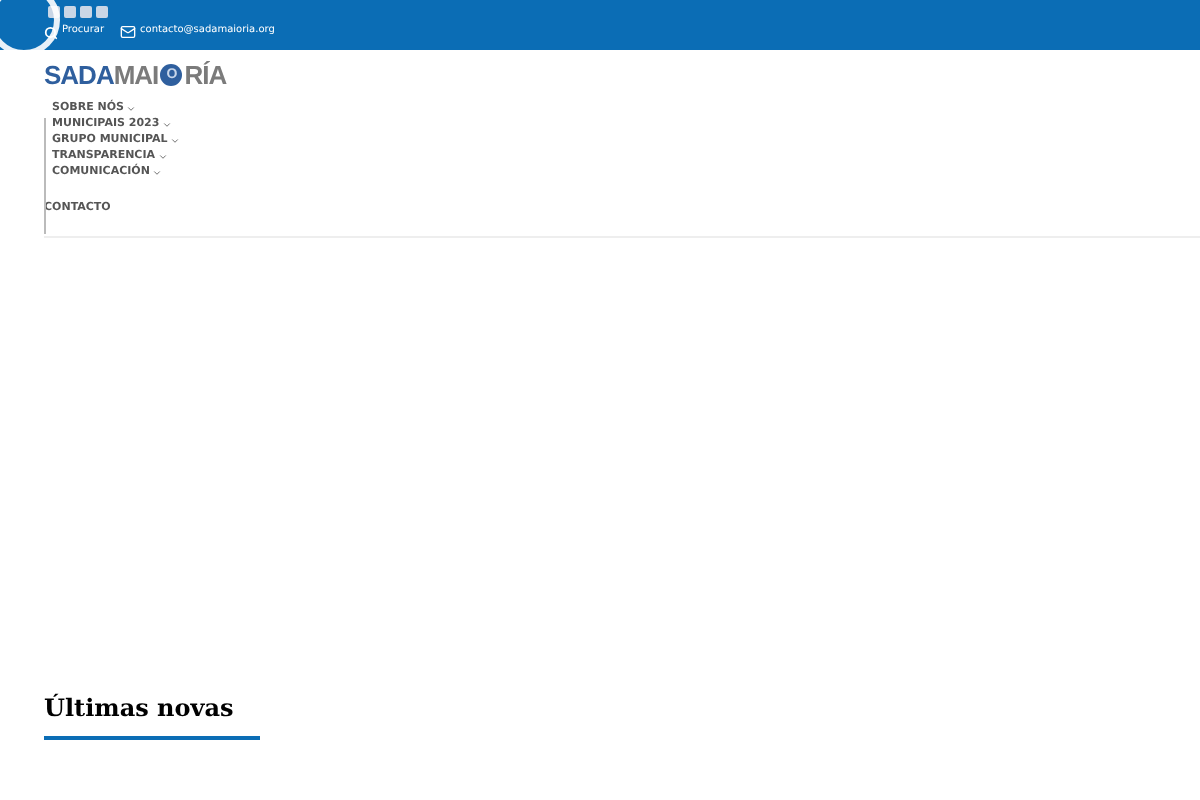 The height and width of the screenshot is (800, 1200). What do you see at coordinates (140, 708) in the screenshot?
I see `section-title: Últimas novas` at bounding box center [140, 708].